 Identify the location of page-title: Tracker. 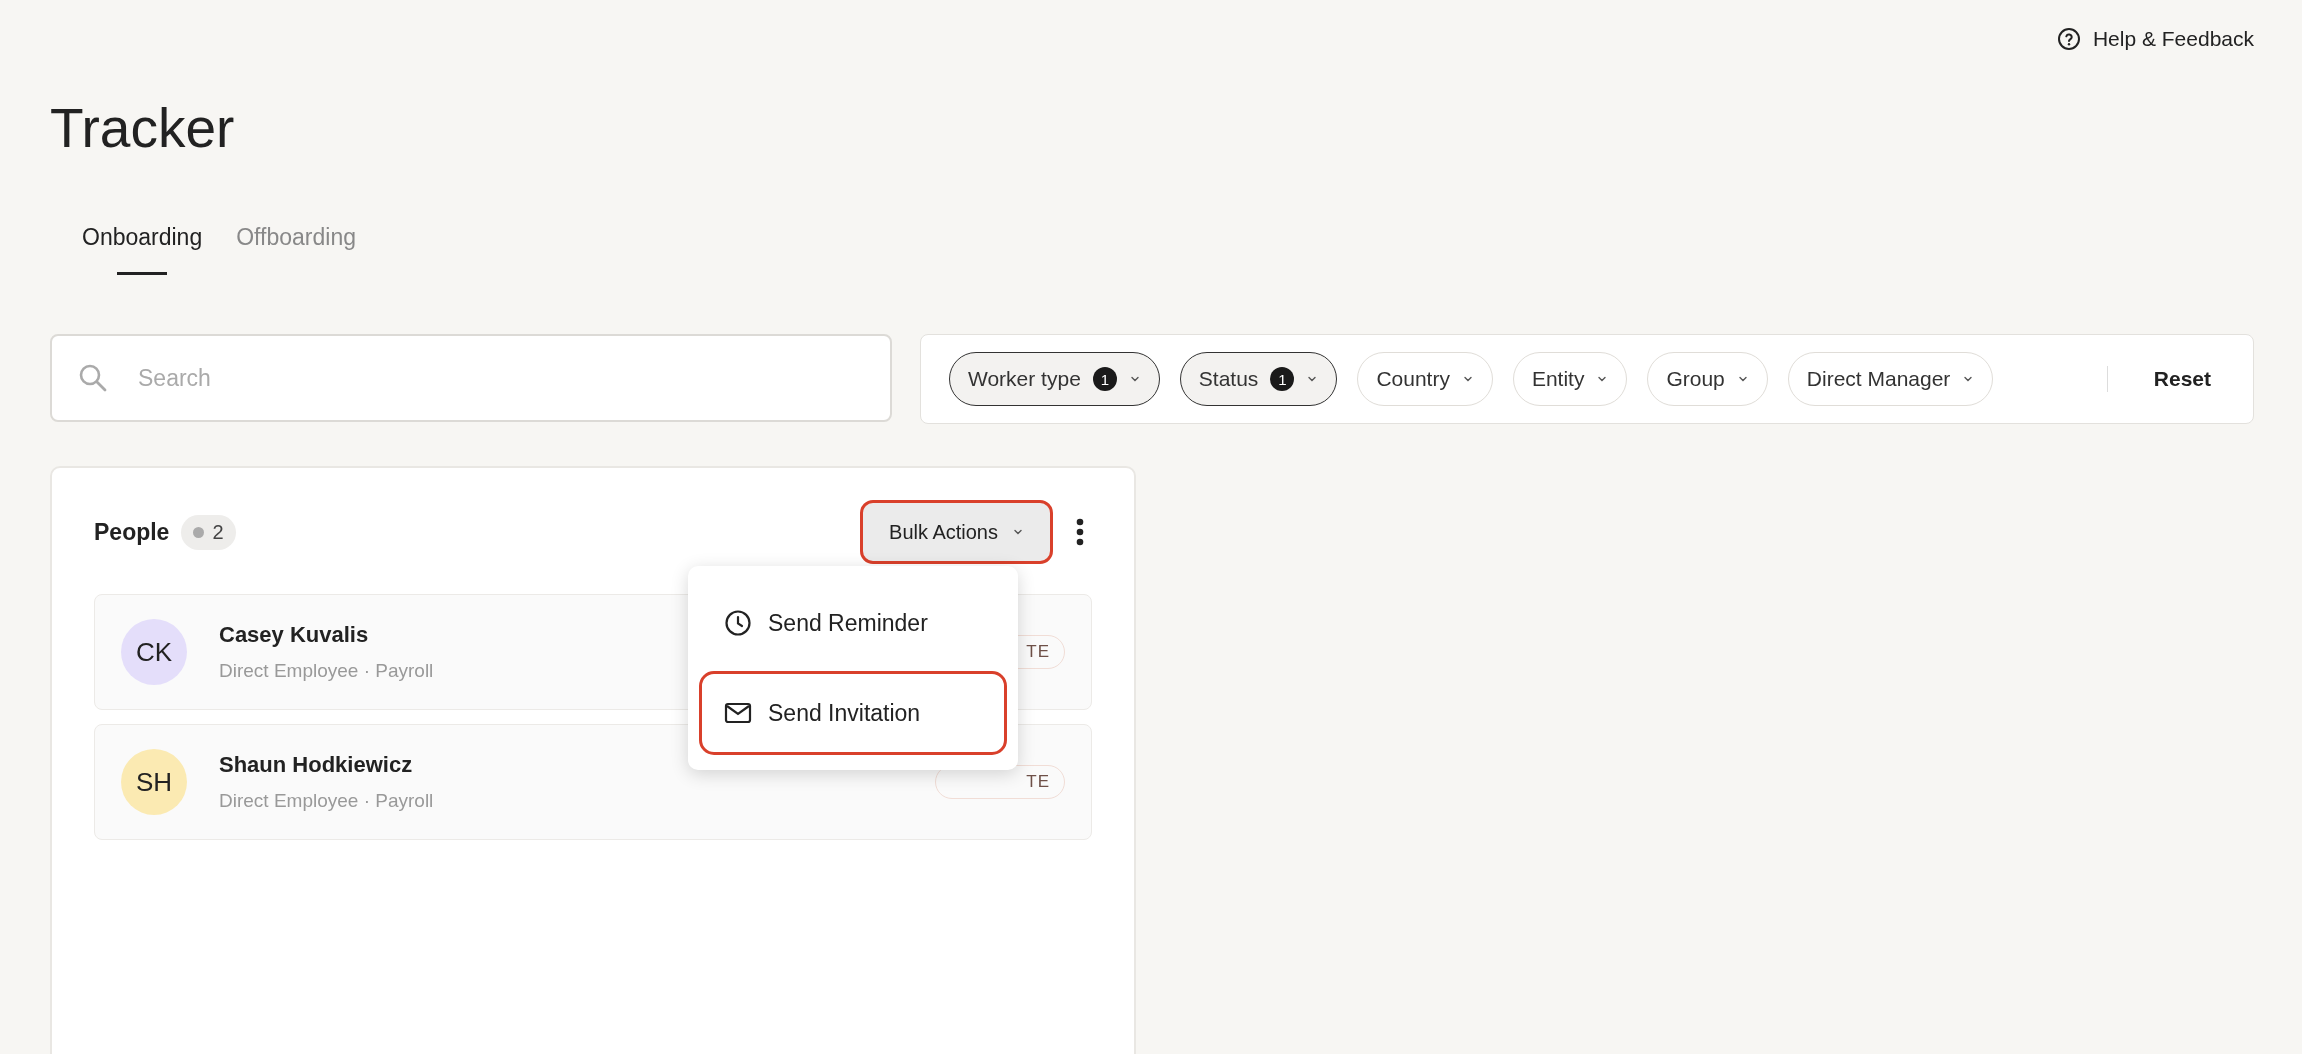
(143, 128).